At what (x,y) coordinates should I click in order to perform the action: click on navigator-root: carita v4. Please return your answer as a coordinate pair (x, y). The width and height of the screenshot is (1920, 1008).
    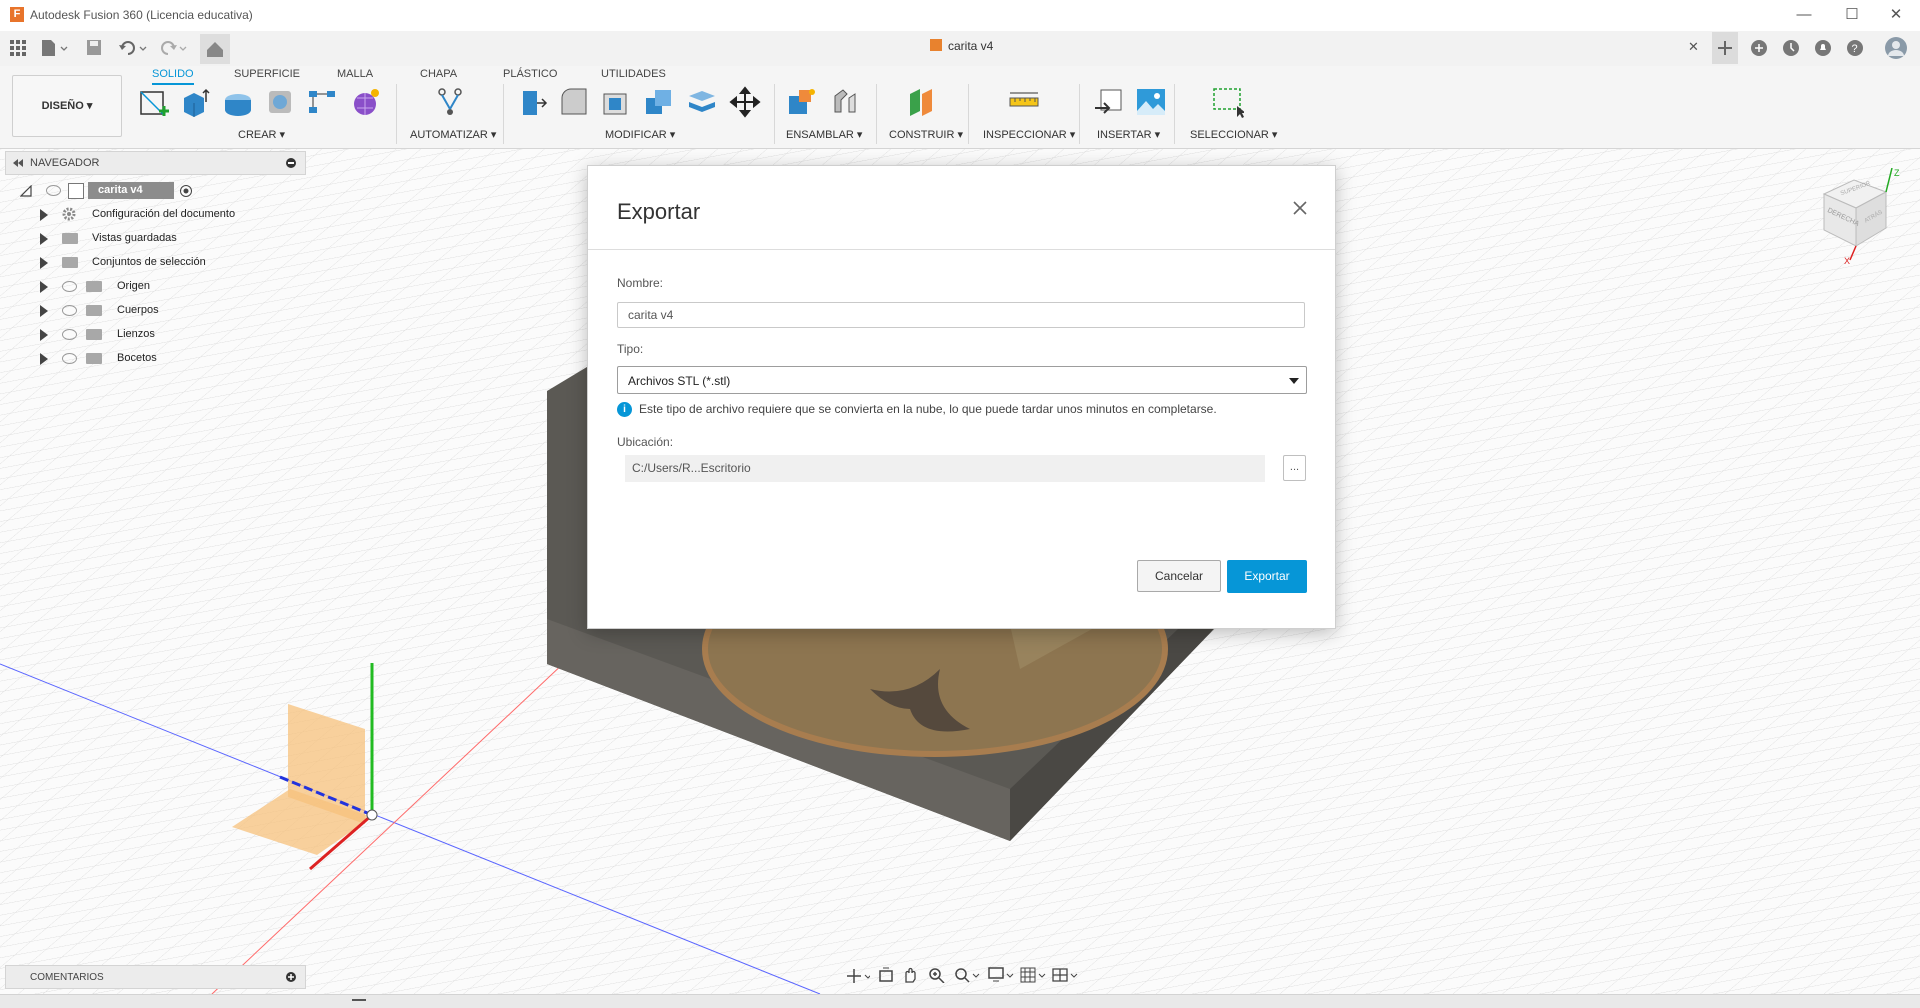
    Looking at the image, I should click on (165, 192).